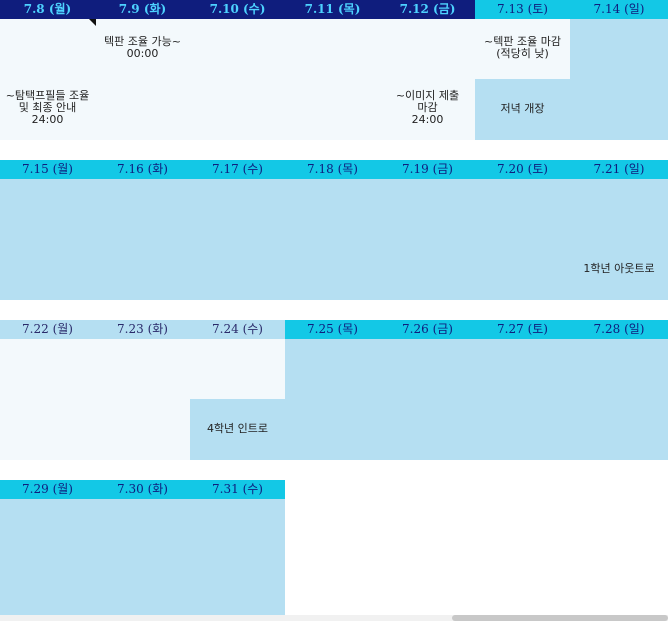 This screenshot has height=621, width=668. I want to click on event-text: 4학년 인트로, so click(237, 428).